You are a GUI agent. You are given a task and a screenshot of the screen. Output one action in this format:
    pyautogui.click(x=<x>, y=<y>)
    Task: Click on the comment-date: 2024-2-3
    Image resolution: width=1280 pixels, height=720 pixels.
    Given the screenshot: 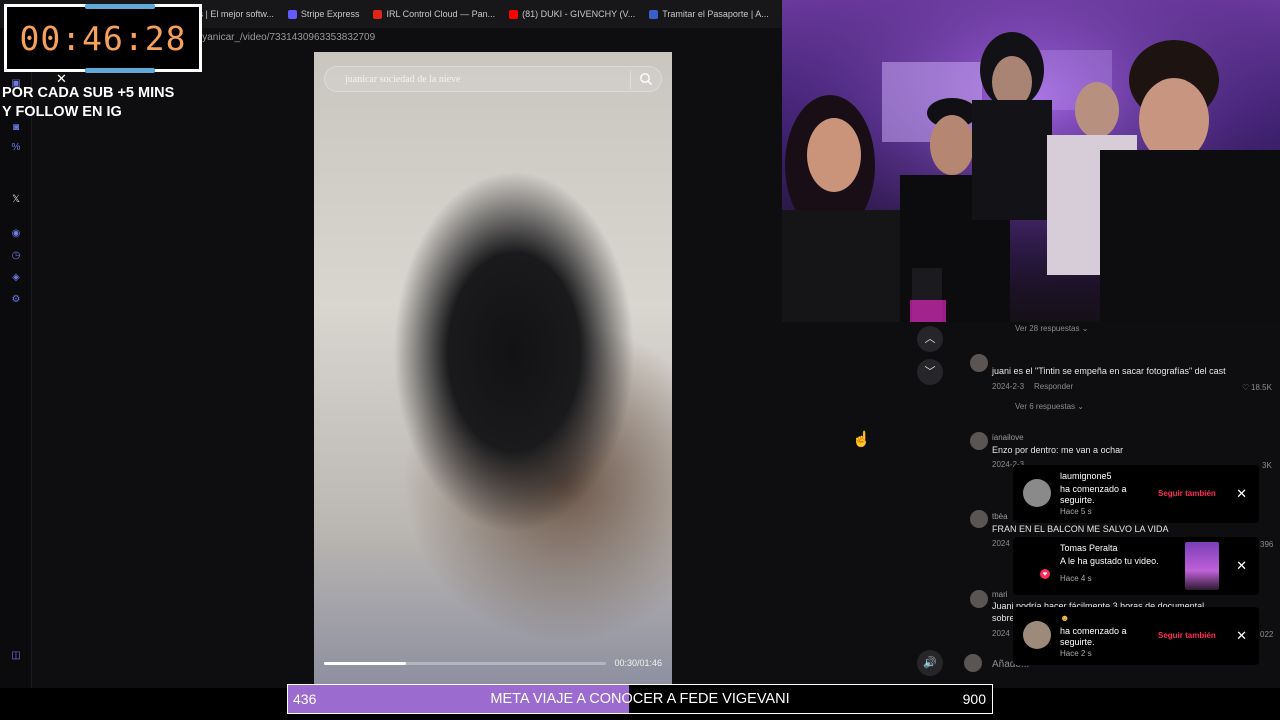 What is the action you would take?
    pyautogui.click(x=1008, y=386)
    